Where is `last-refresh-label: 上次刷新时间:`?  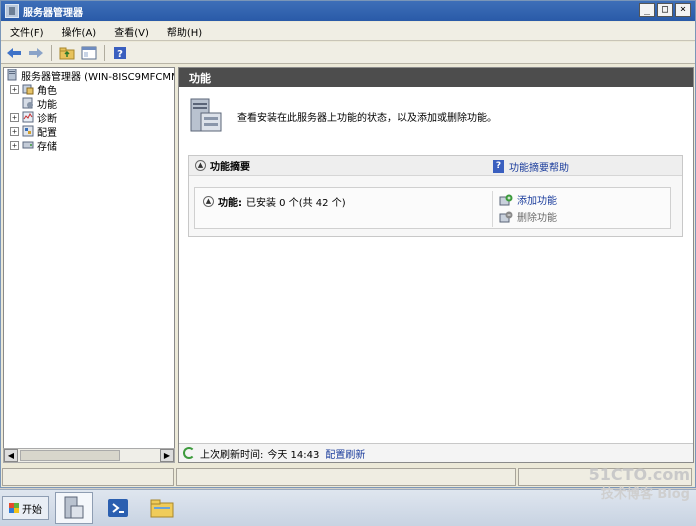 last-refresh-label: 上次刷新时间: is located at coordinates (232, 455).